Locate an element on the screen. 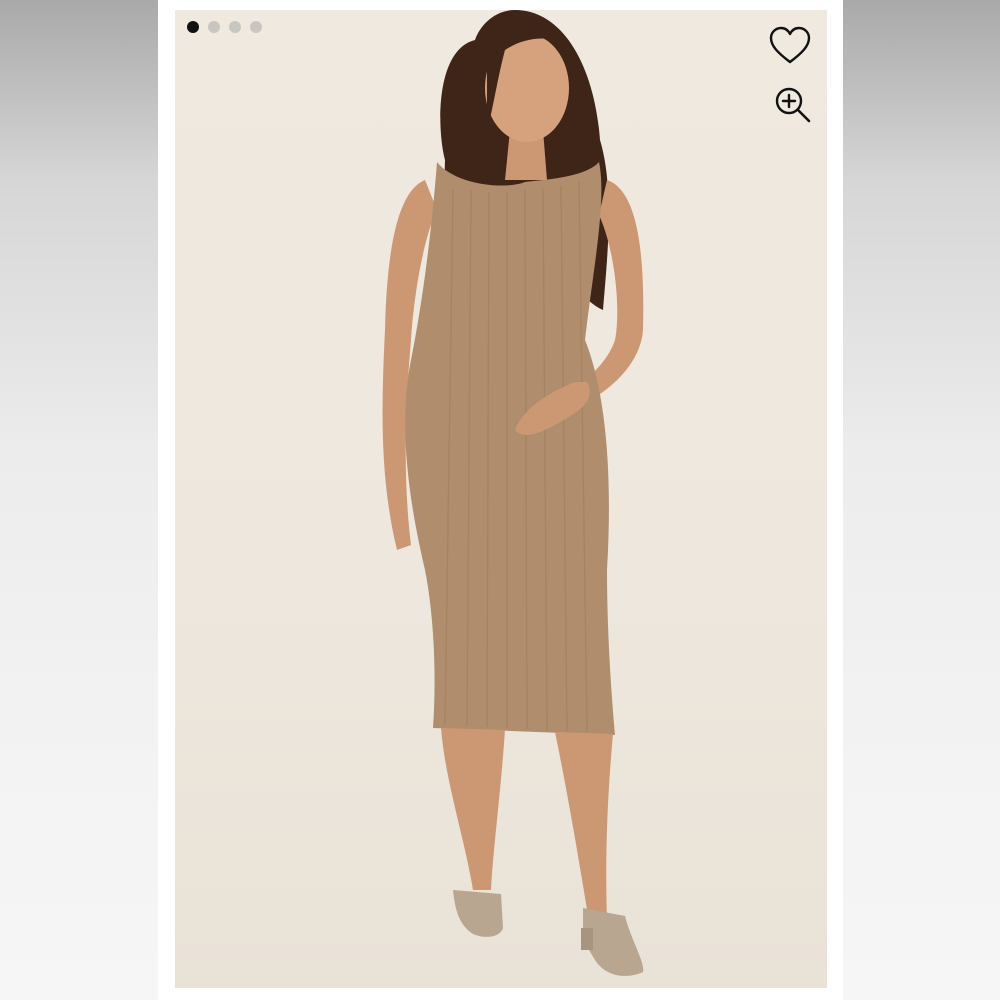 This screenshot has height=1000, width=1000. zoom-button is located at coordinates (793, 105).